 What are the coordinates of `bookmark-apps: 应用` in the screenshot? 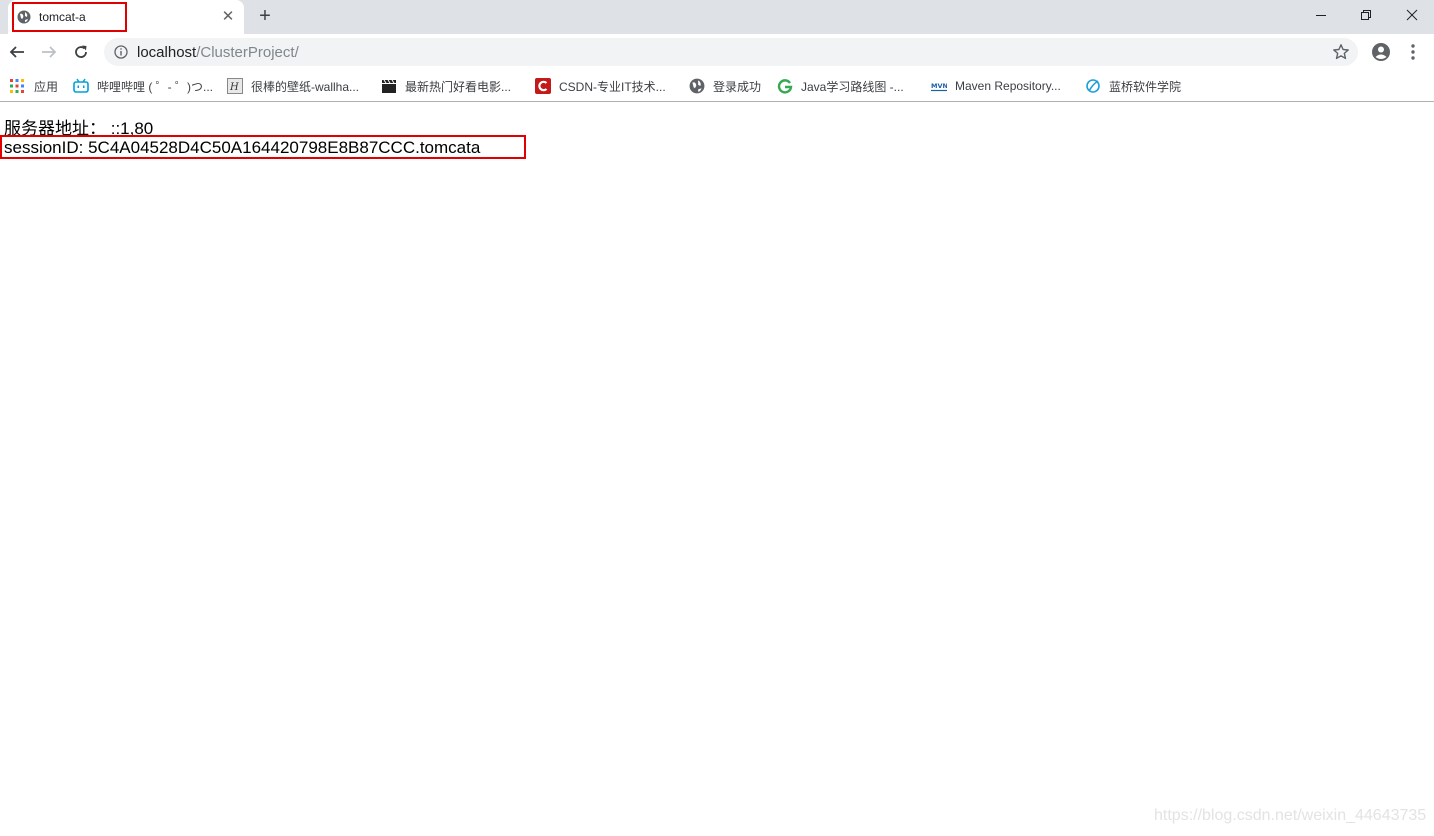 It's located at (33, 86).